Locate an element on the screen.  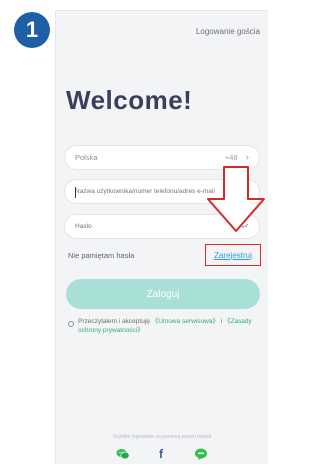
wechat-icon is located at coordinates (123, 454).